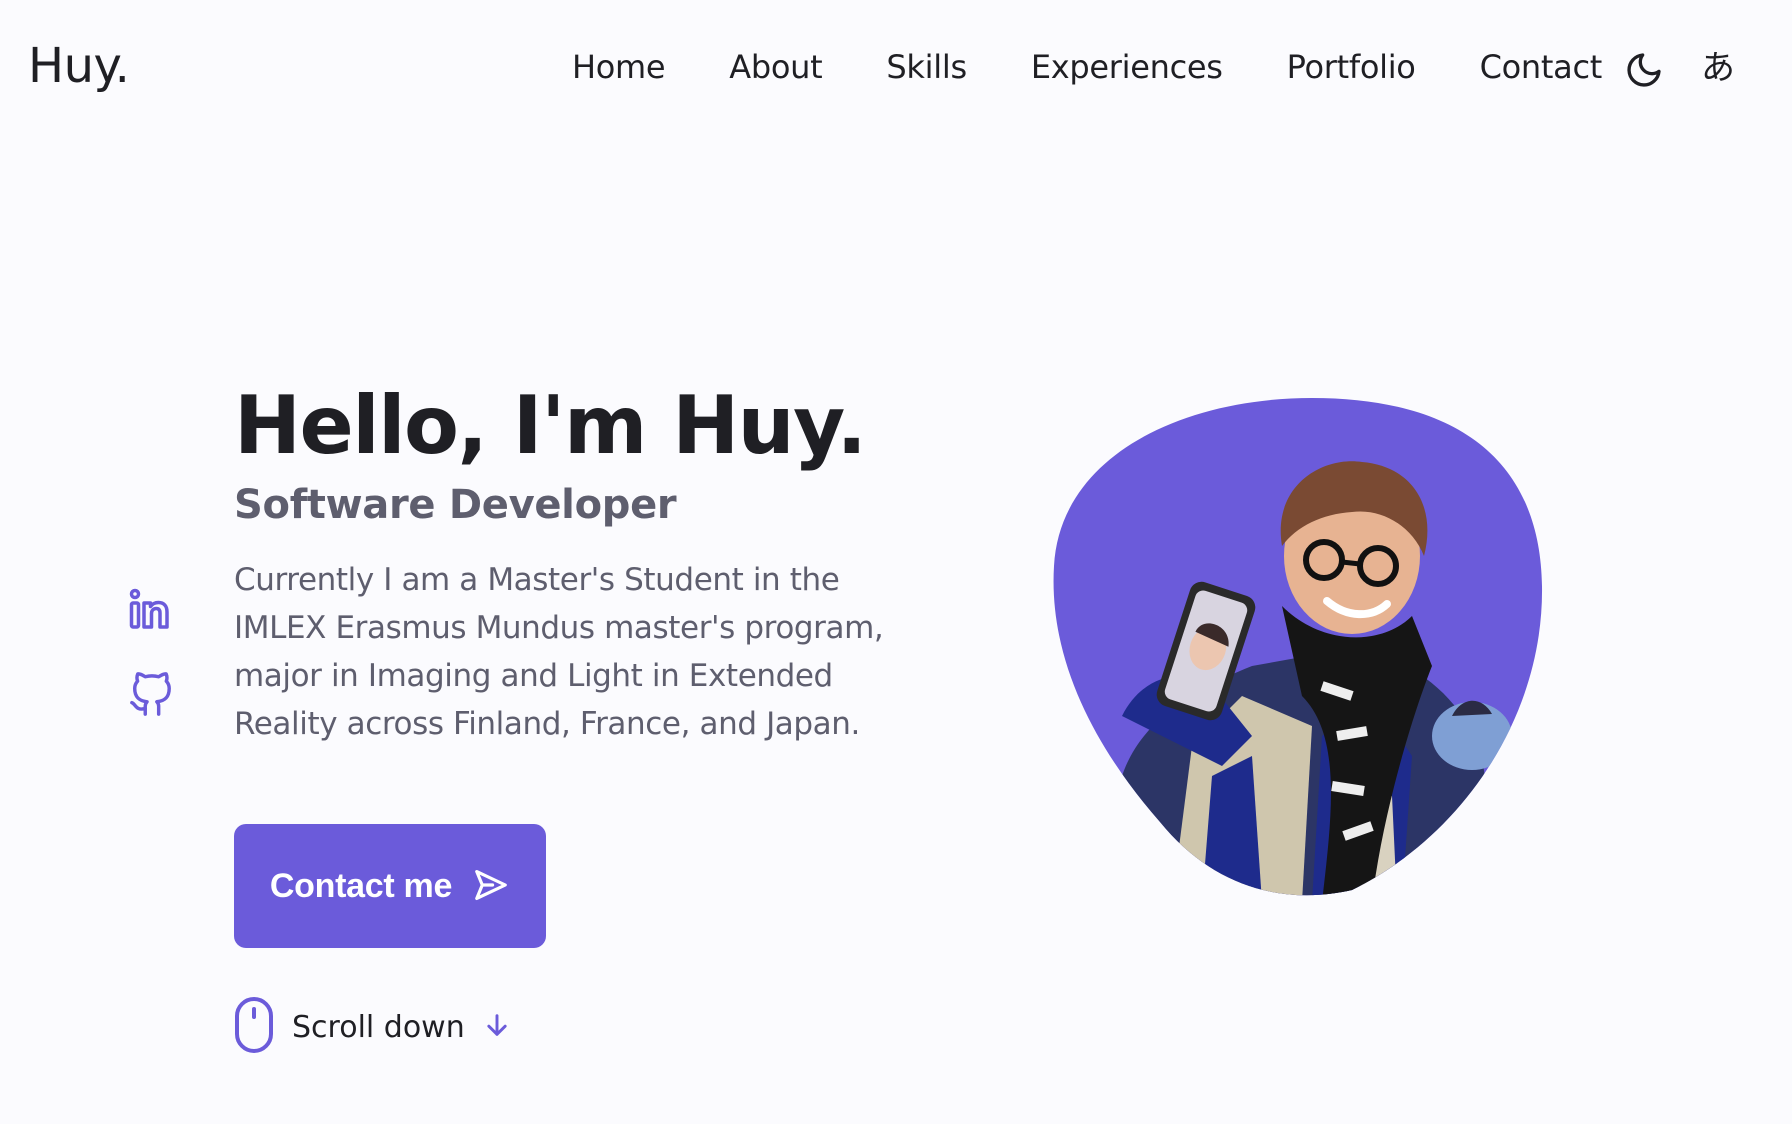 This screenshot has width=1792, height=1124. Describe the element at coordinates (151, 653) in the screenshot. I see `social-links` at that location.